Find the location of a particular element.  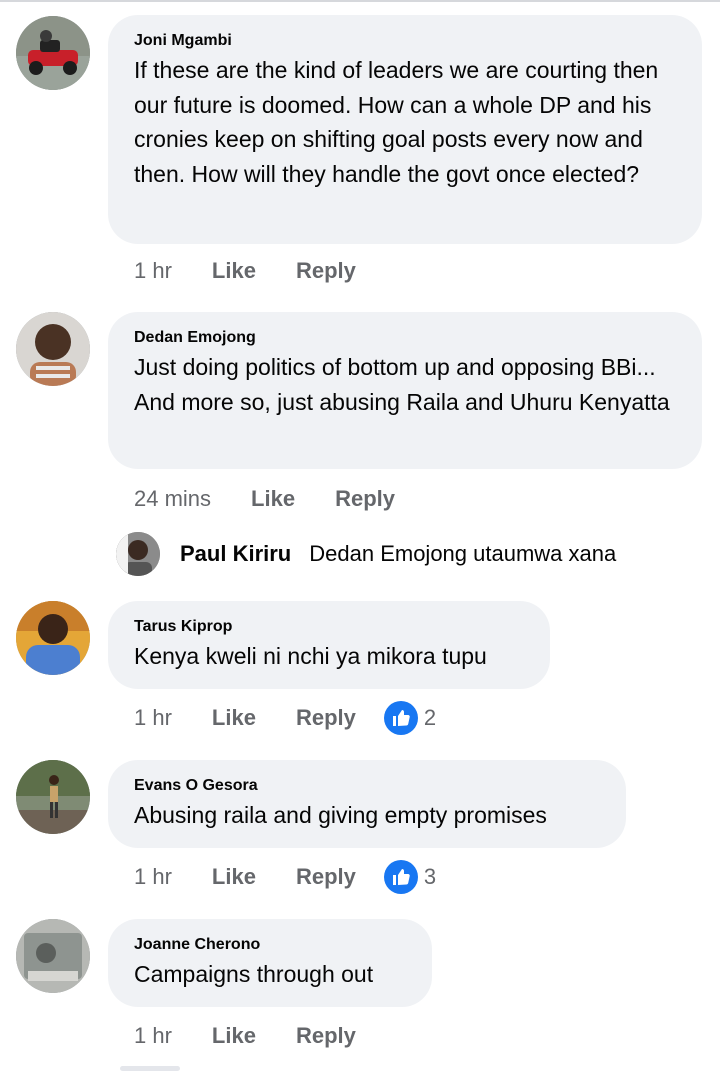

comment-actions: 24 mins Like Reply is located at coordinates (264, 499).